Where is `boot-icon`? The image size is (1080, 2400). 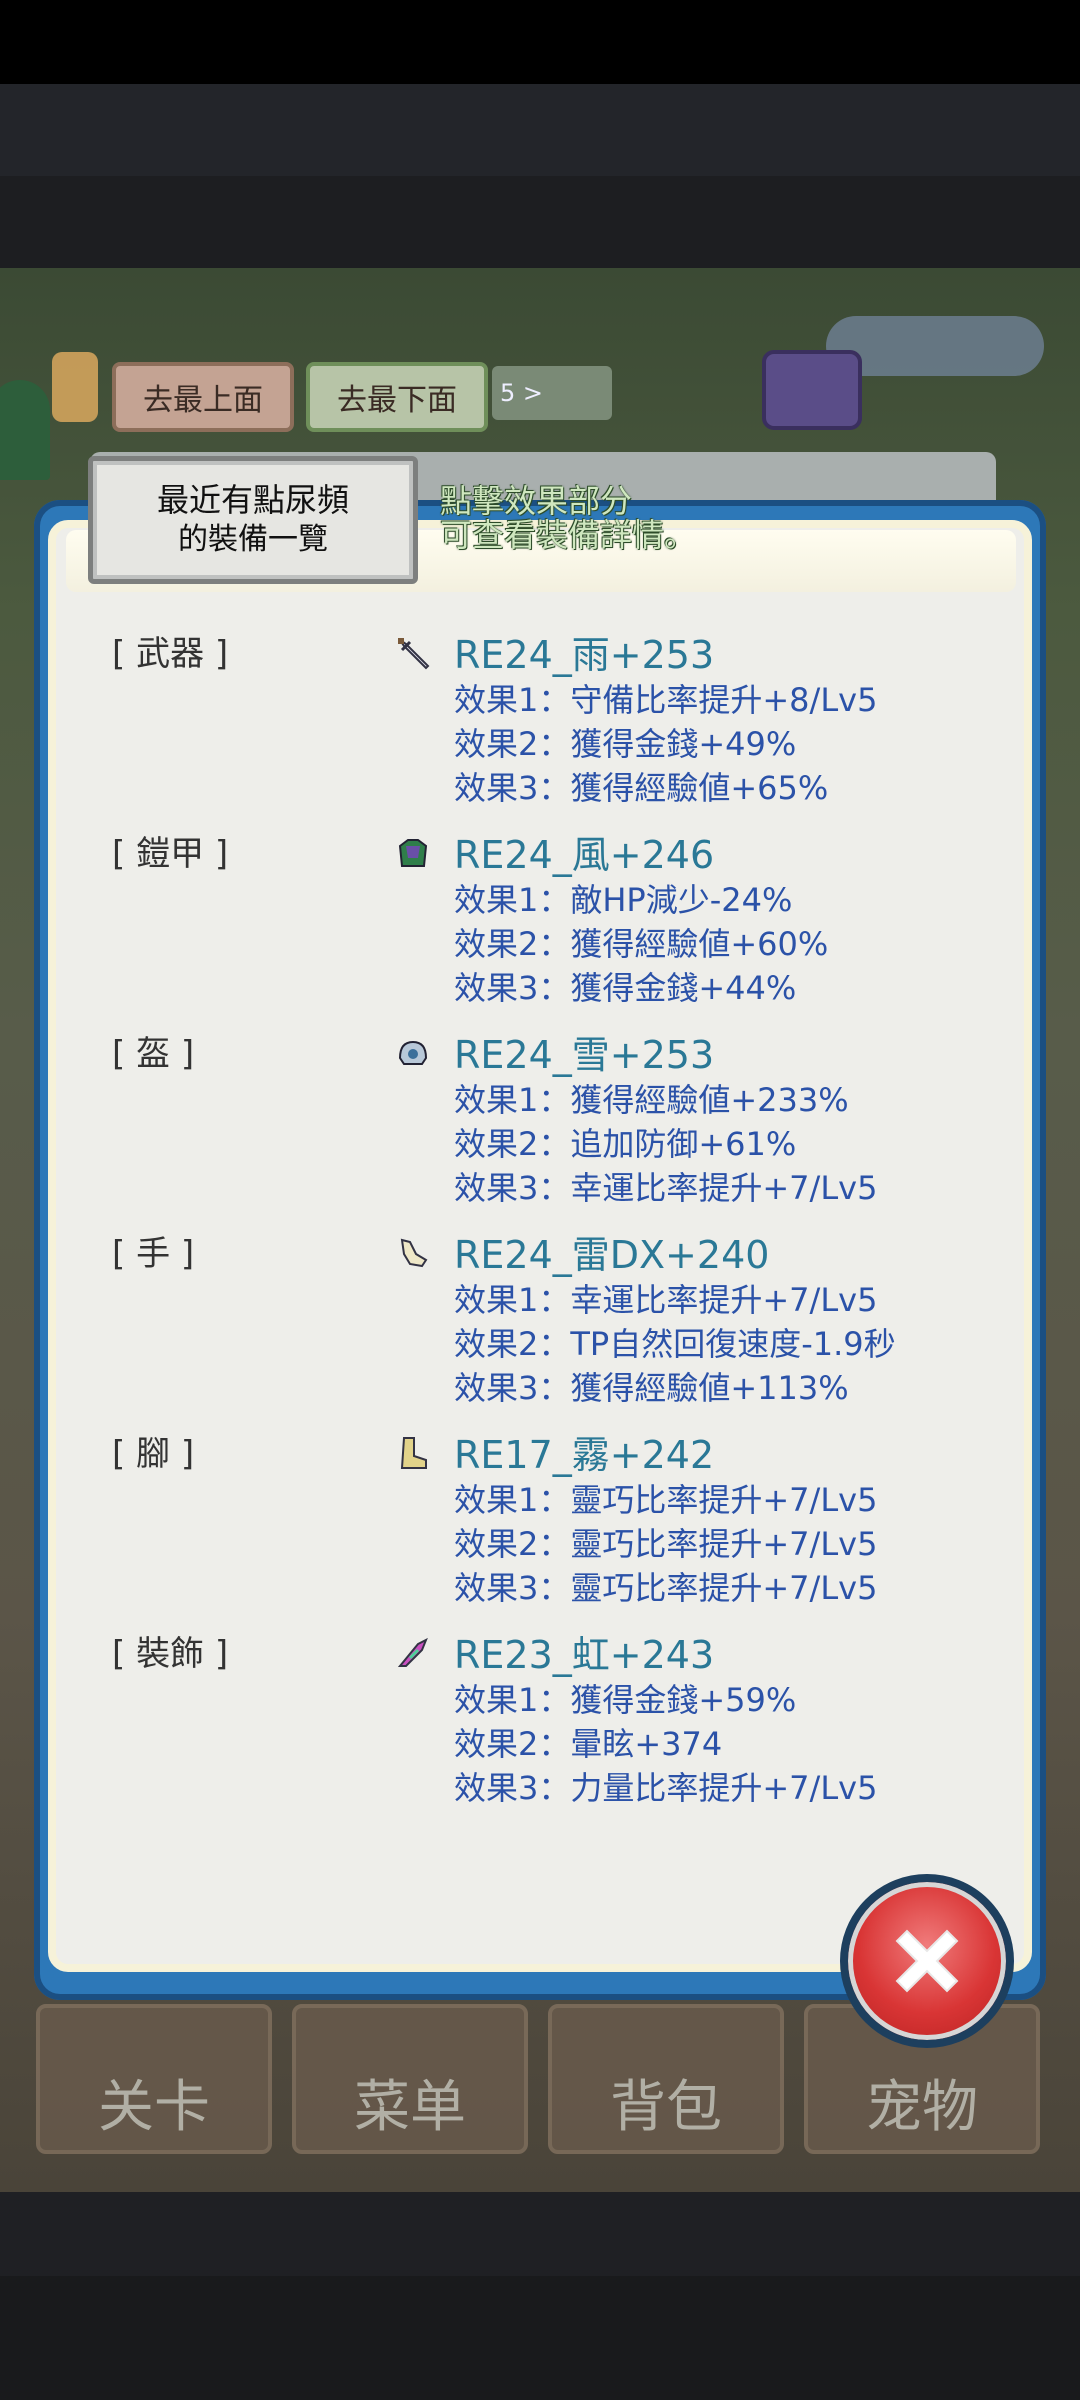 boot-icon is located at coordinates (413, 1453).